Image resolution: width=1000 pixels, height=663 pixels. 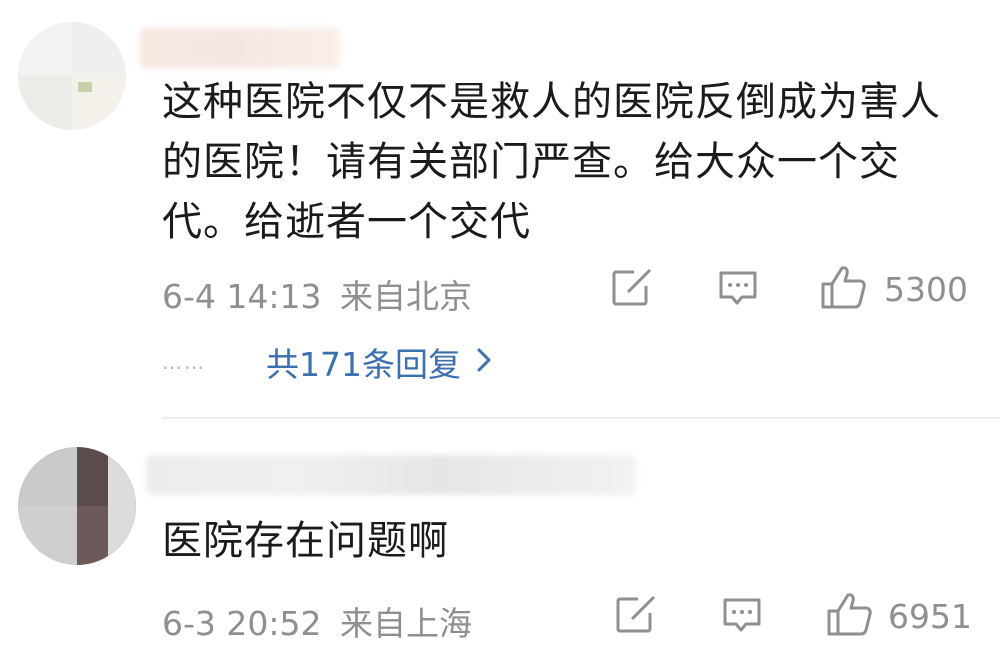 What do you see at coordinates (242, 623) in the screenshot?
I see `comment-time: 6-3 20:52` at bounding box center [242, 623].